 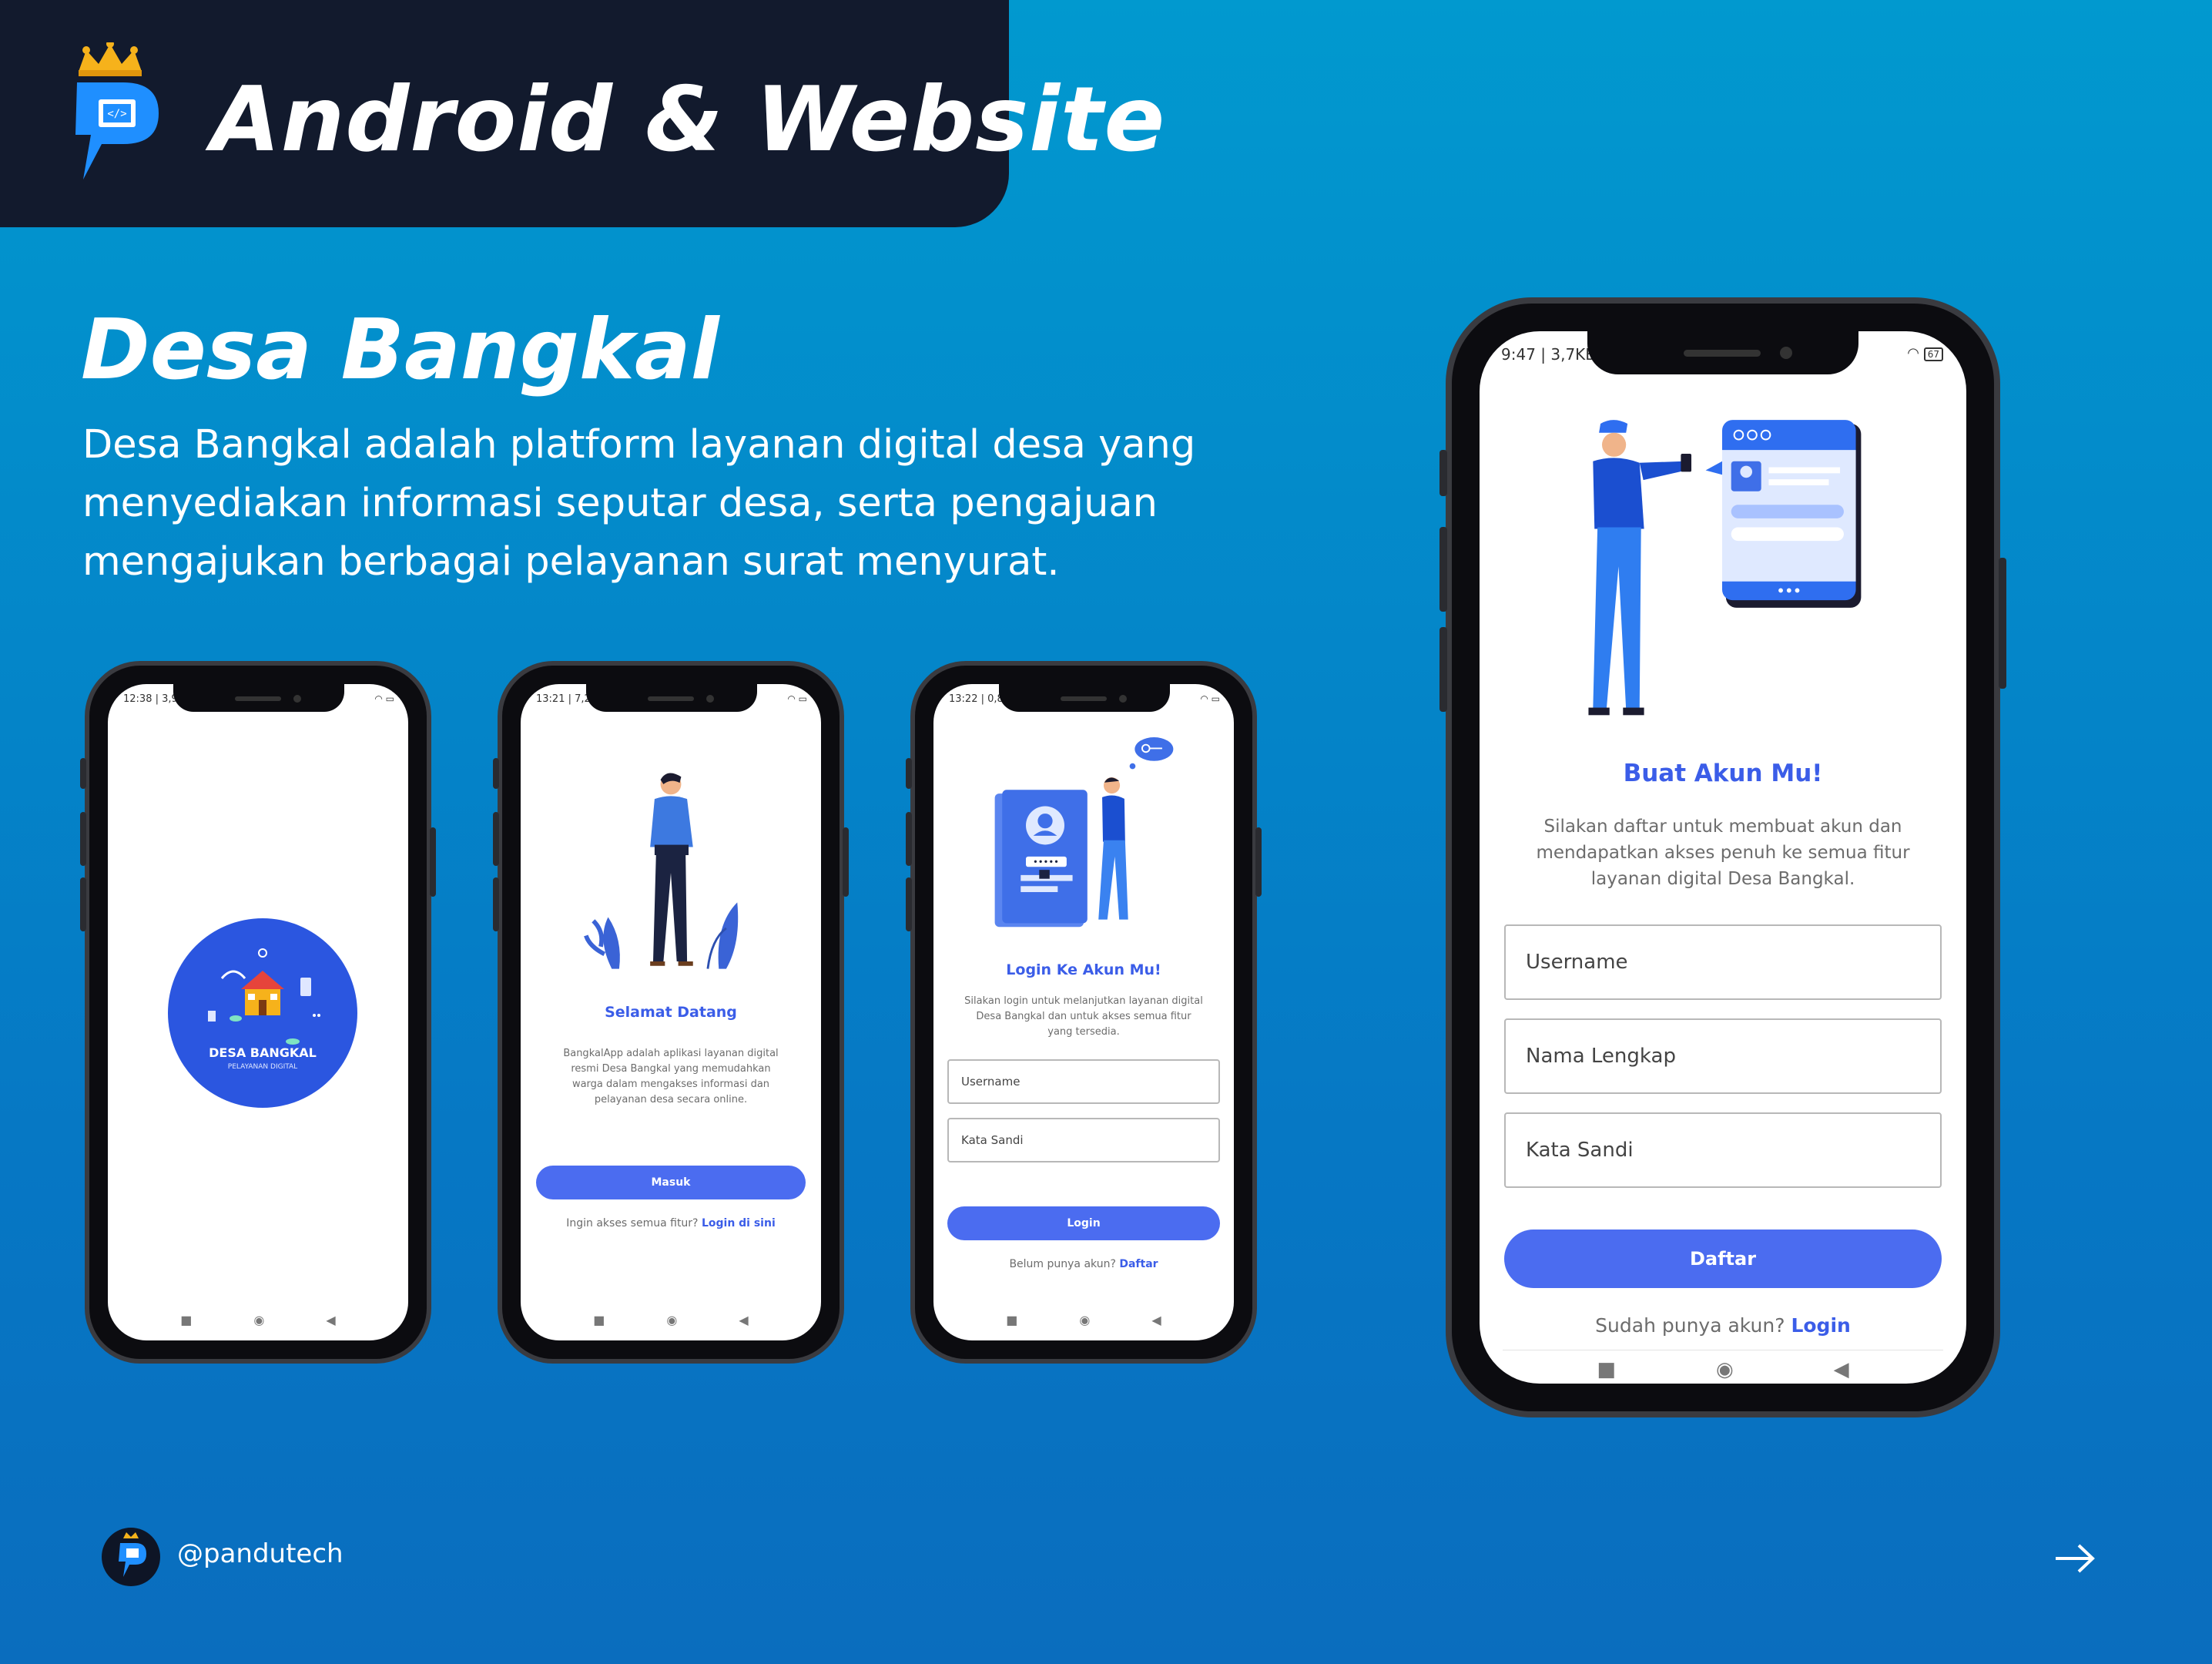 What do you see at coordinates (1138, 1264) in the screenshot?
I see `register-link: Daftar` at bounding box center [1138, 1264].